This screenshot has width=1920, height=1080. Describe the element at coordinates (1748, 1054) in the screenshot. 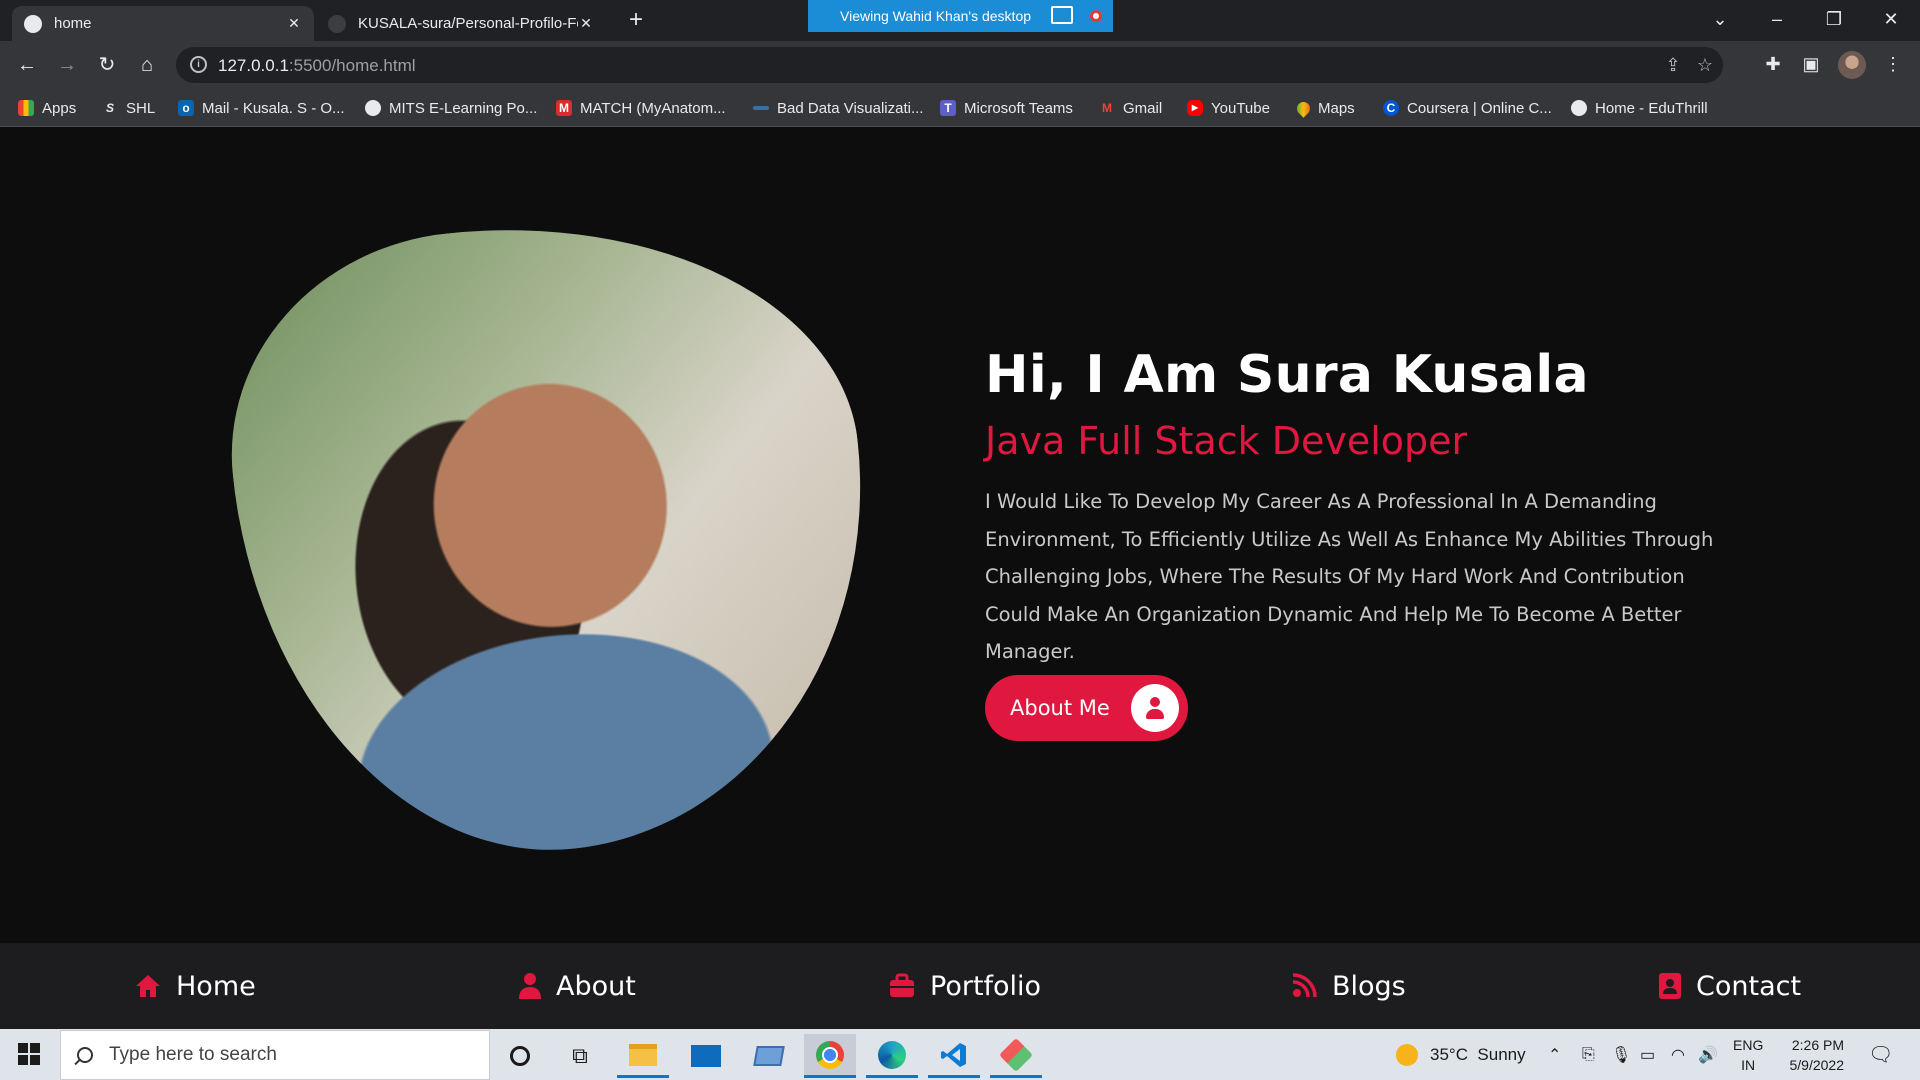

I see `language-indicator: ENG IN` at that location.